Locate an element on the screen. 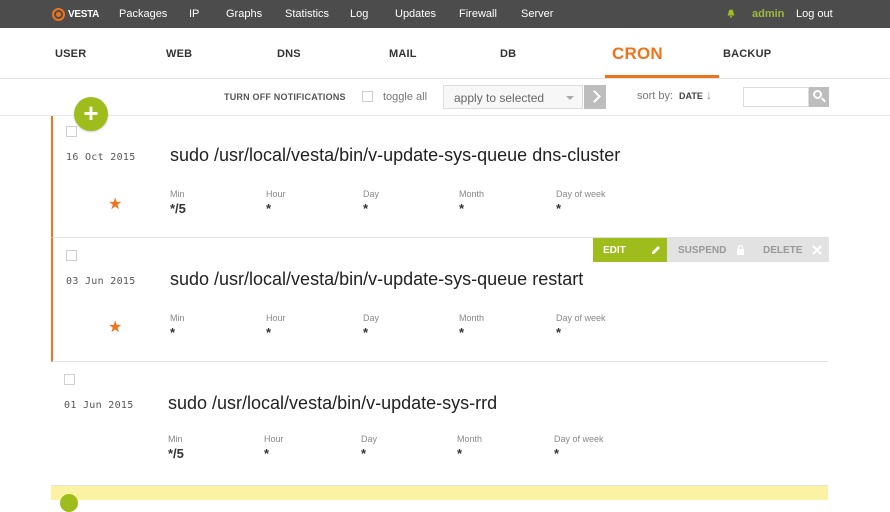  edit-label: EDIT is located at coordinates (614, 250).